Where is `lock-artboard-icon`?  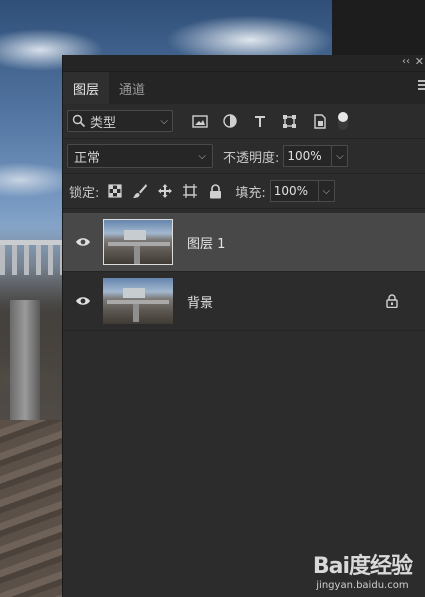 lock-artboard-icon is located at coordinates (190, 191).